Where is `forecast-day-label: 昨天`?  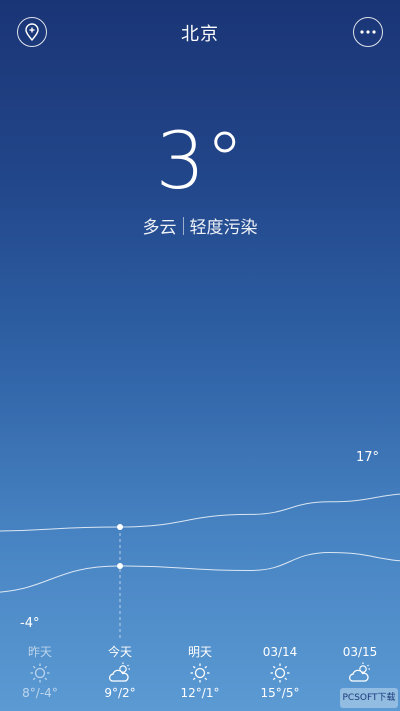 forecast-day-label: 昨天 is located at coordinates (39, 652).